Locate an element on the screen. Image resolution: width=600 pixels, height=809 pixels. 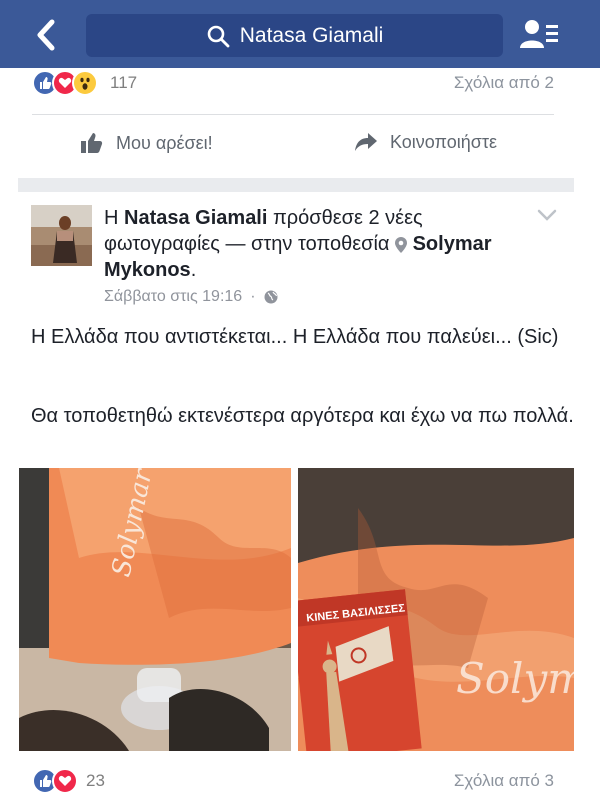
post-reaction-count: 23 is located at coordinates (95, 780).